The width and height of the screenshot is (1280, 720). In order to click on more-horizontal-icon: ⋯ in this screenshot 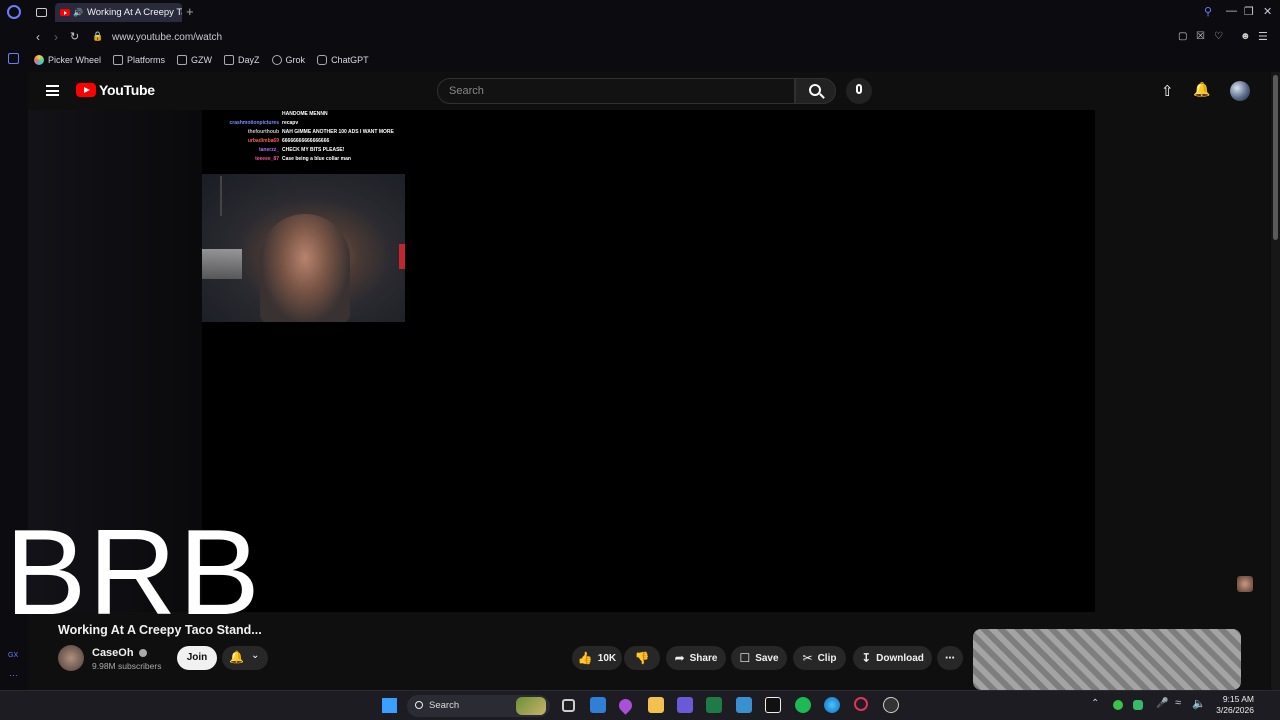, I will do `click(950, 658)`.